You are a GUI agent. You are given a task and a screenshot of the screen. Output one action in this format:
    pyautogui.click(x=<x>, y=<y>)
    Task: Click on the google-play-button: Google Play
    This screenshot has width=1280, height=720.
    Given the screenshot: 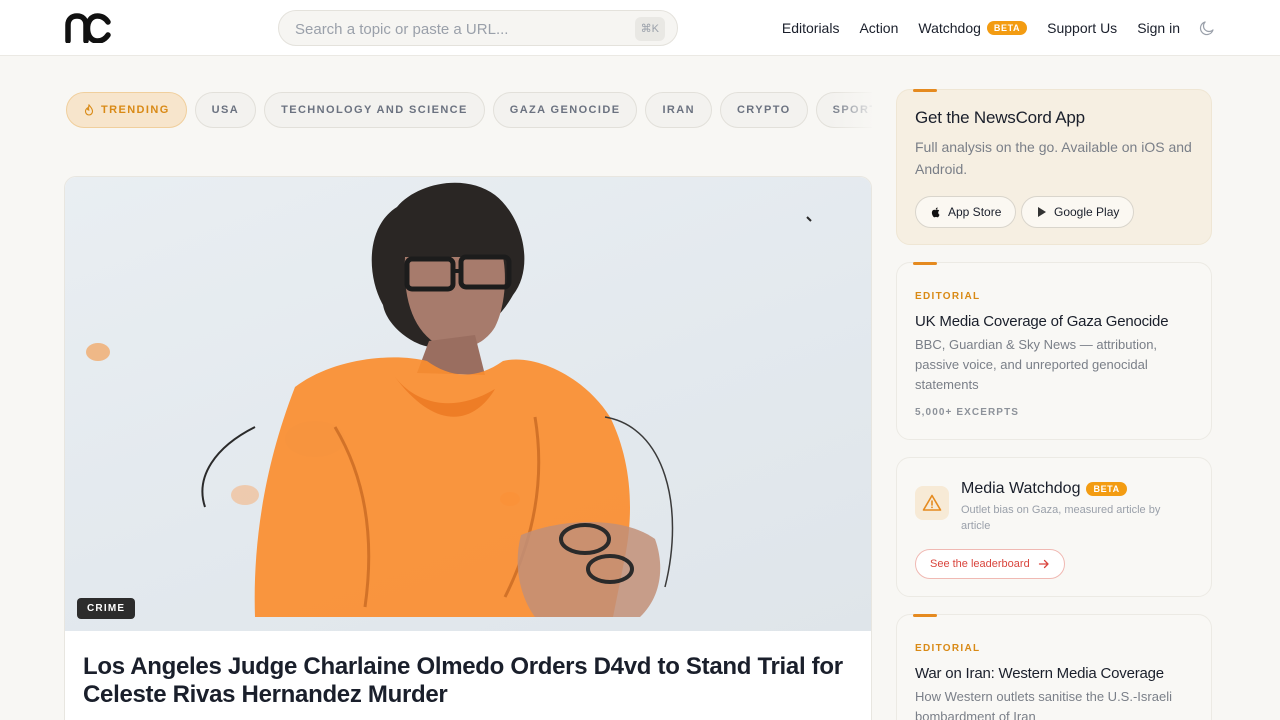 What is the action you would take?
    pyautogui.click(x=1078, y=212)
    